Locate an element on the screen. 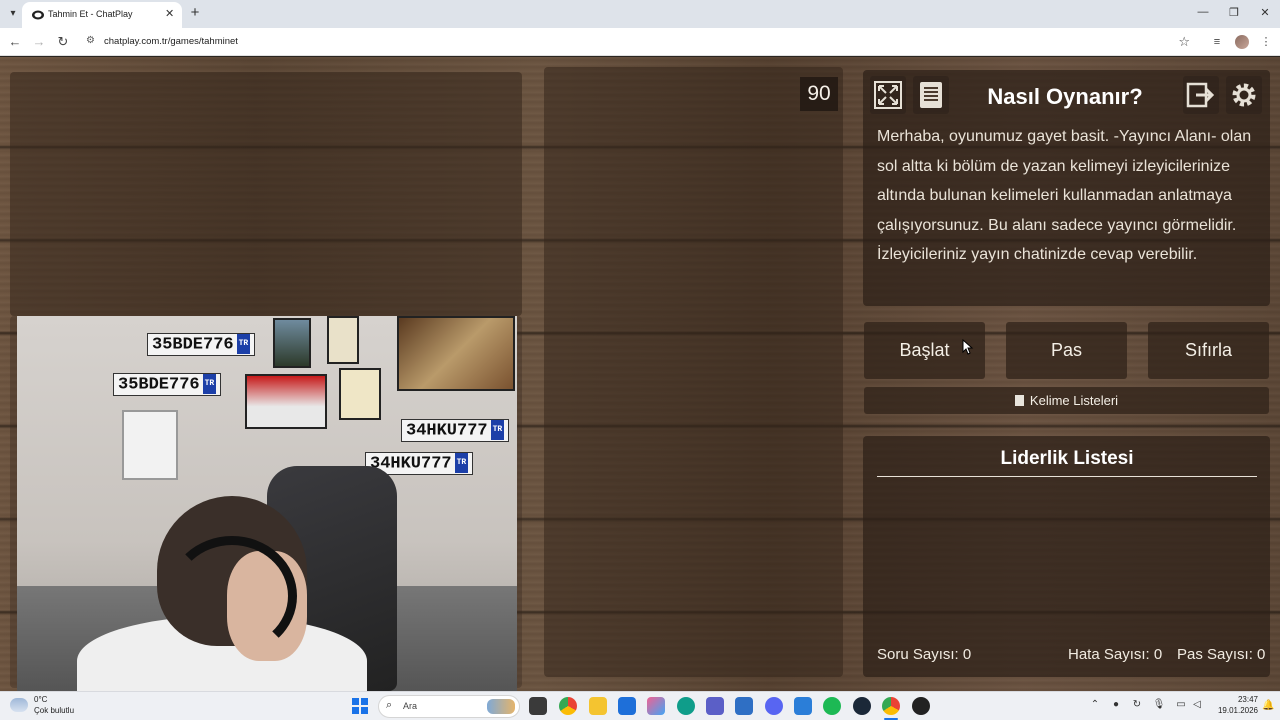 The image size is (1280, 720). tab-title: Tahmin Et - ChatPlay is located at coordinates (90, 14).